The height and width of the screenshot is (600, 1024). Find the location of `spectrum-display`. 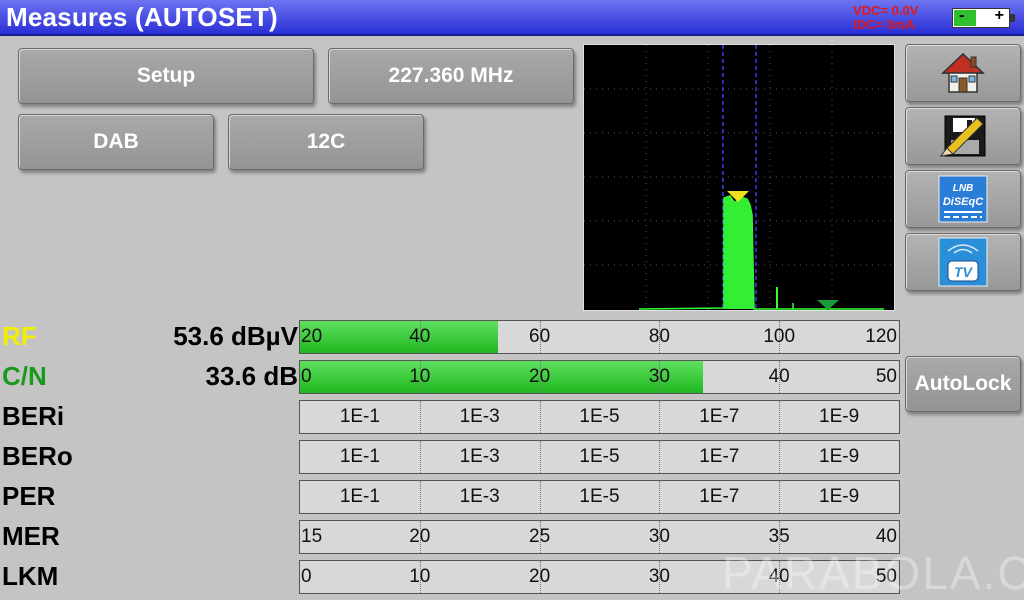

spectrum-display is located at coordinates (739, 177).